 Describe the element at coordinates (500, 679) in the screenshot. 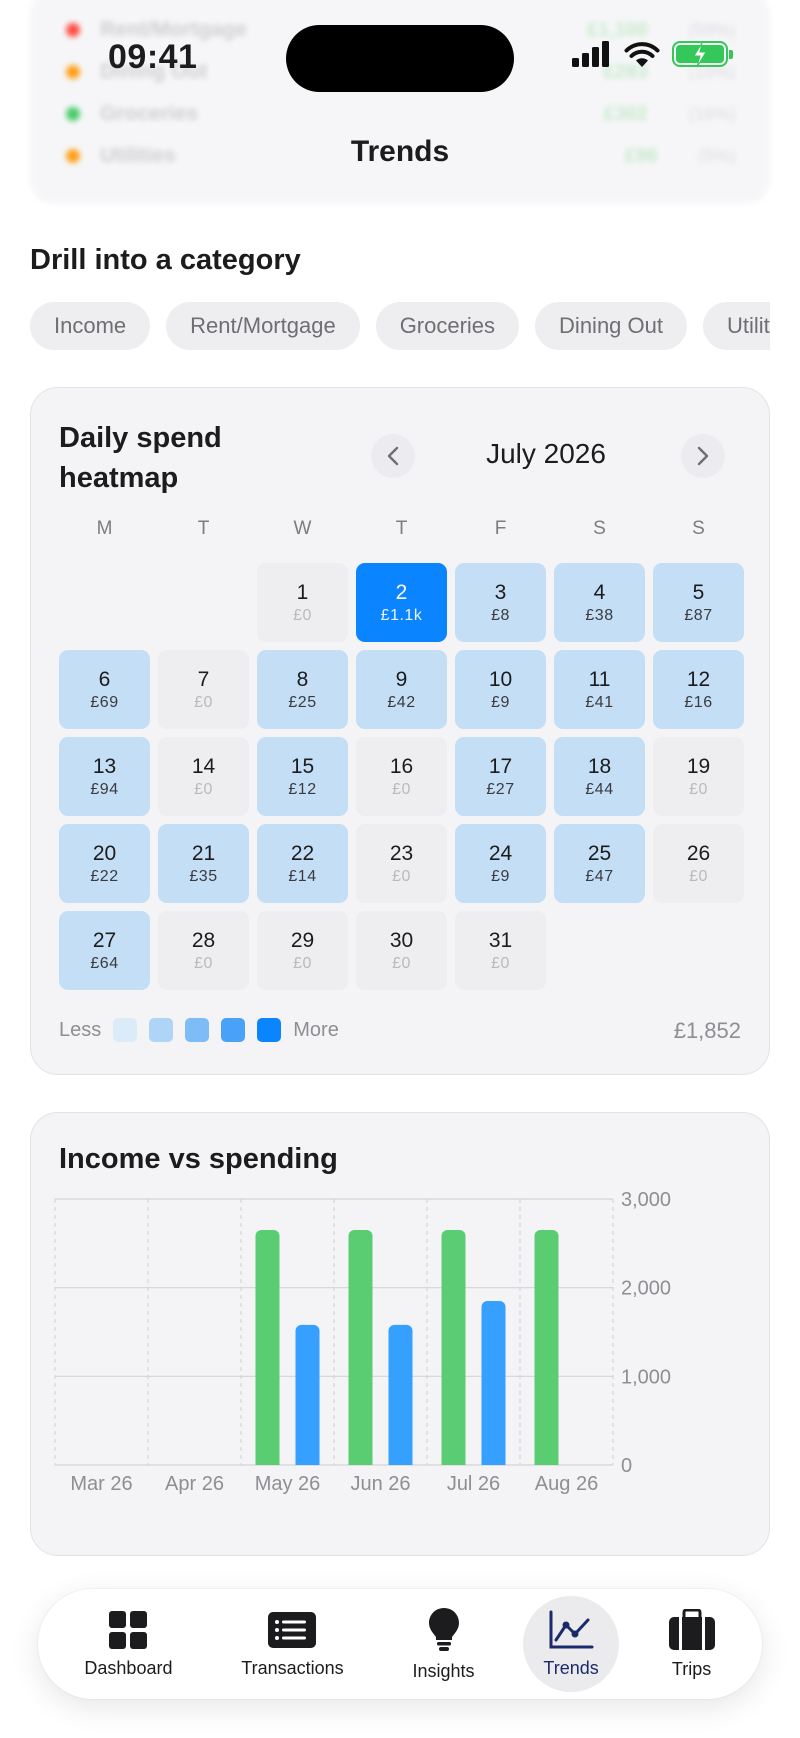

I see `day-number: 10` at that location.